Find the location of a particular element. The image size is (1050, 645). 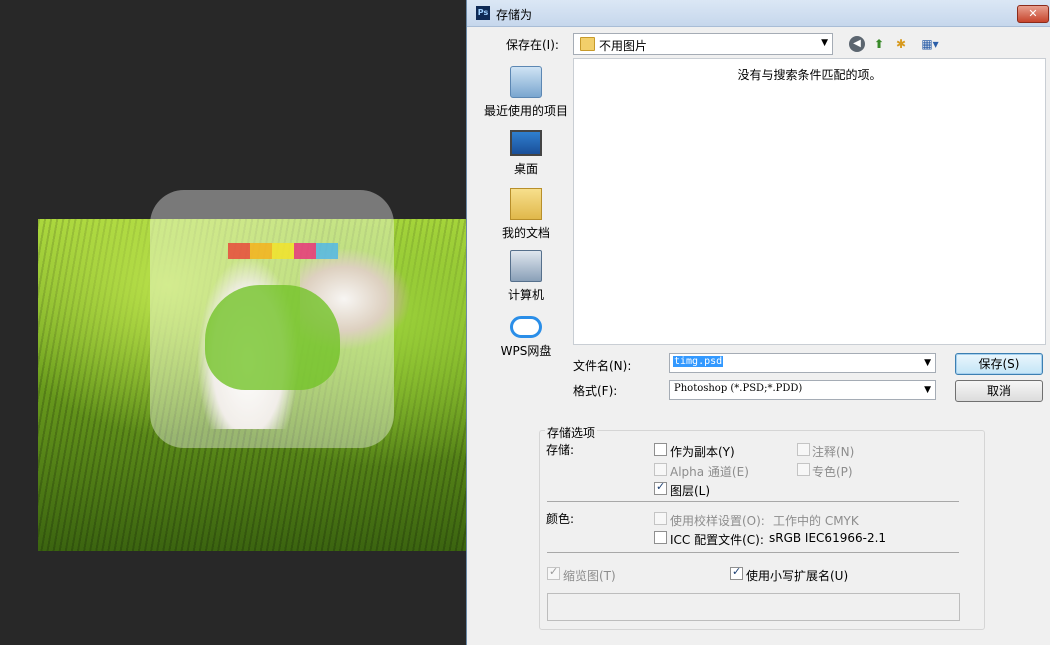

filename-label: 文件名(N): is located at coordinates (602, 366).